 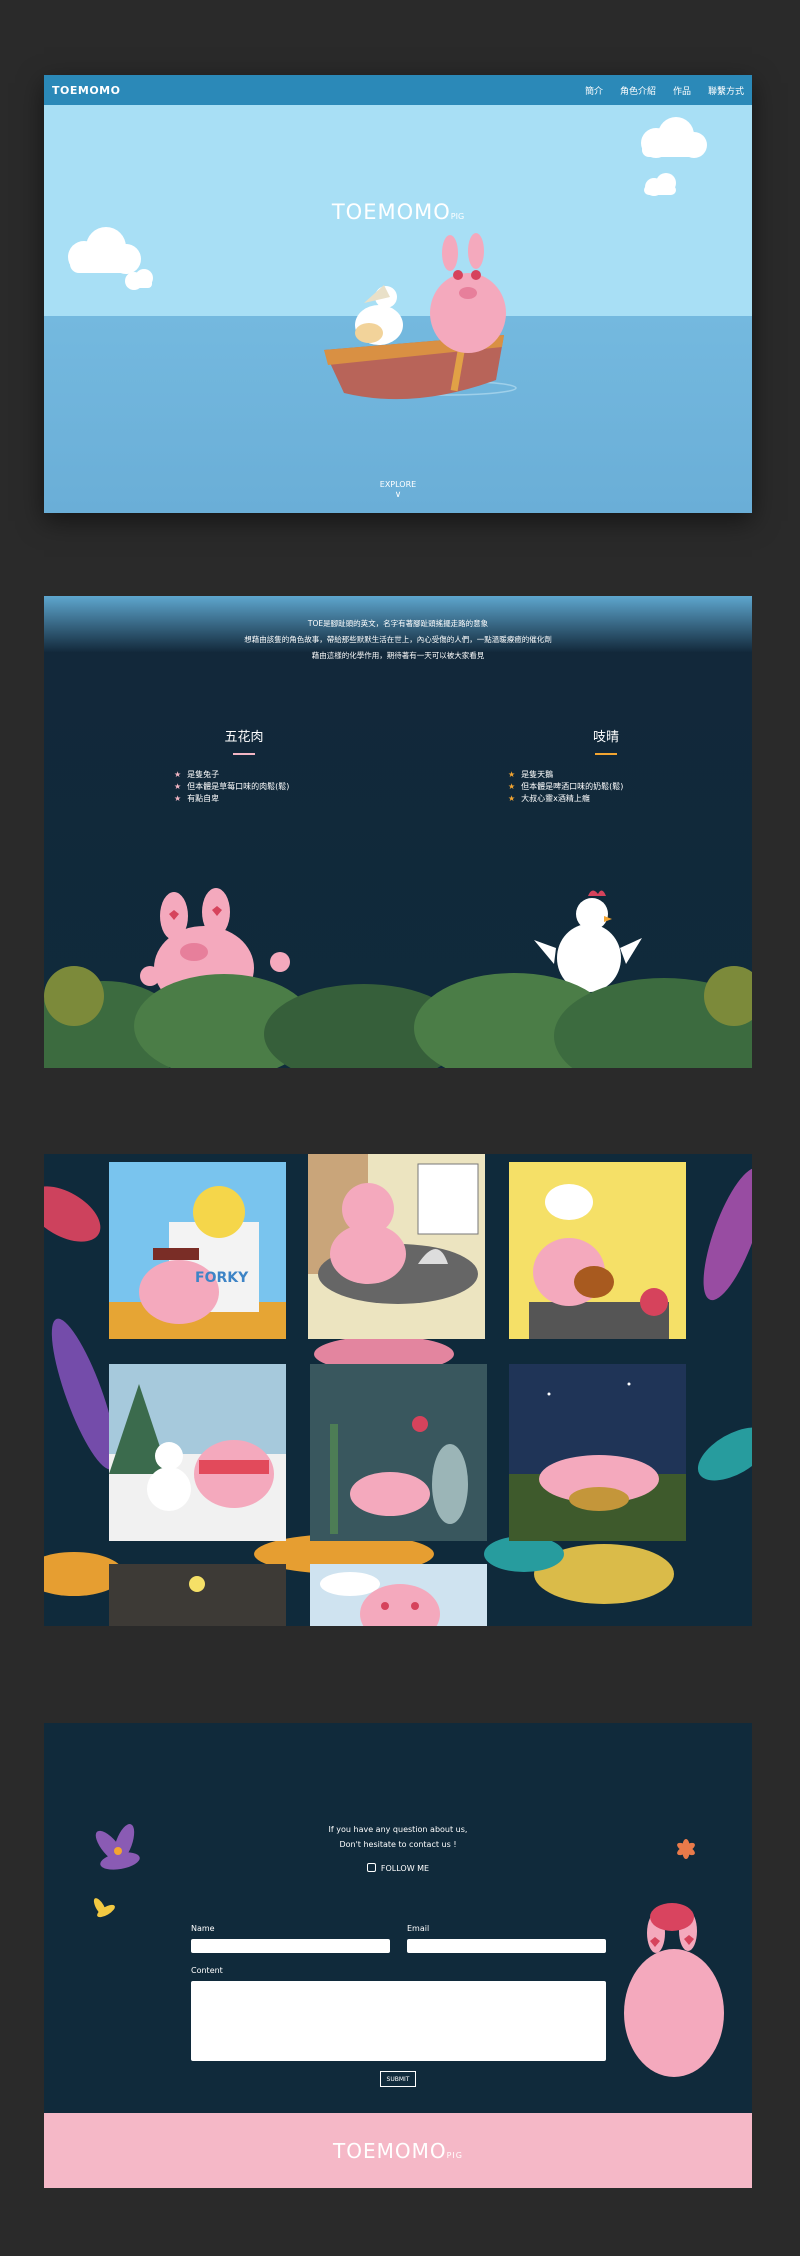 I want to click on gallery-item-greenhouse, so click(x=398, y=1452).